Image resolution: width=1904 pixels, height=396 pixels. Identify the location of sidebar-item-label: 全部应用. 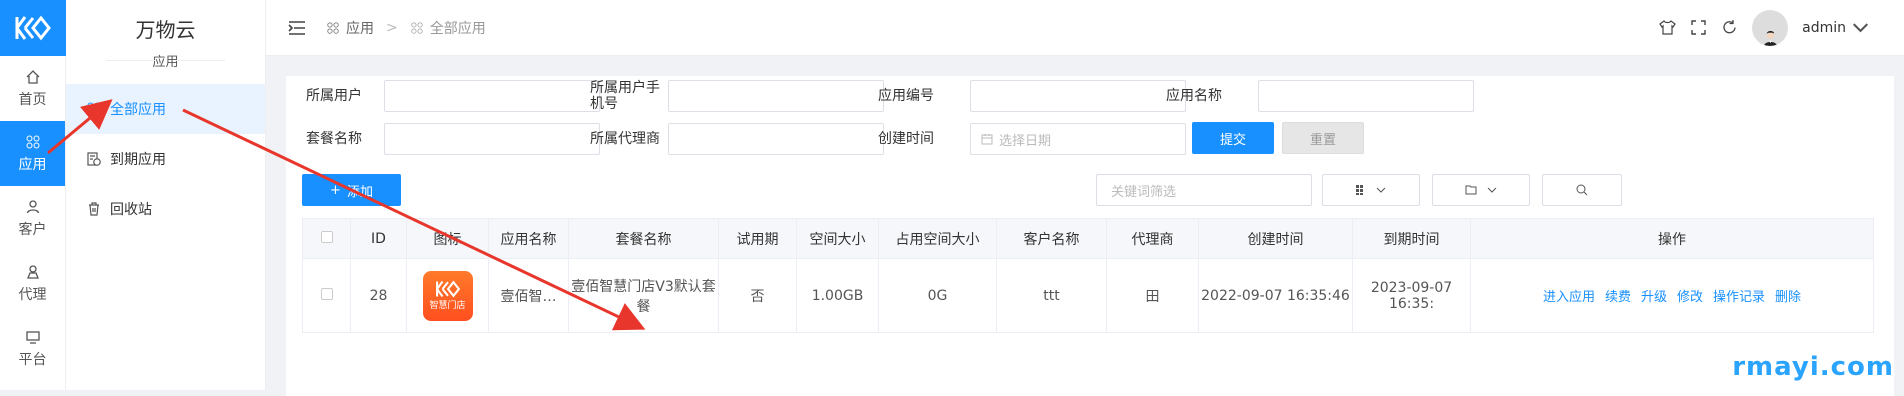
(138, 110).